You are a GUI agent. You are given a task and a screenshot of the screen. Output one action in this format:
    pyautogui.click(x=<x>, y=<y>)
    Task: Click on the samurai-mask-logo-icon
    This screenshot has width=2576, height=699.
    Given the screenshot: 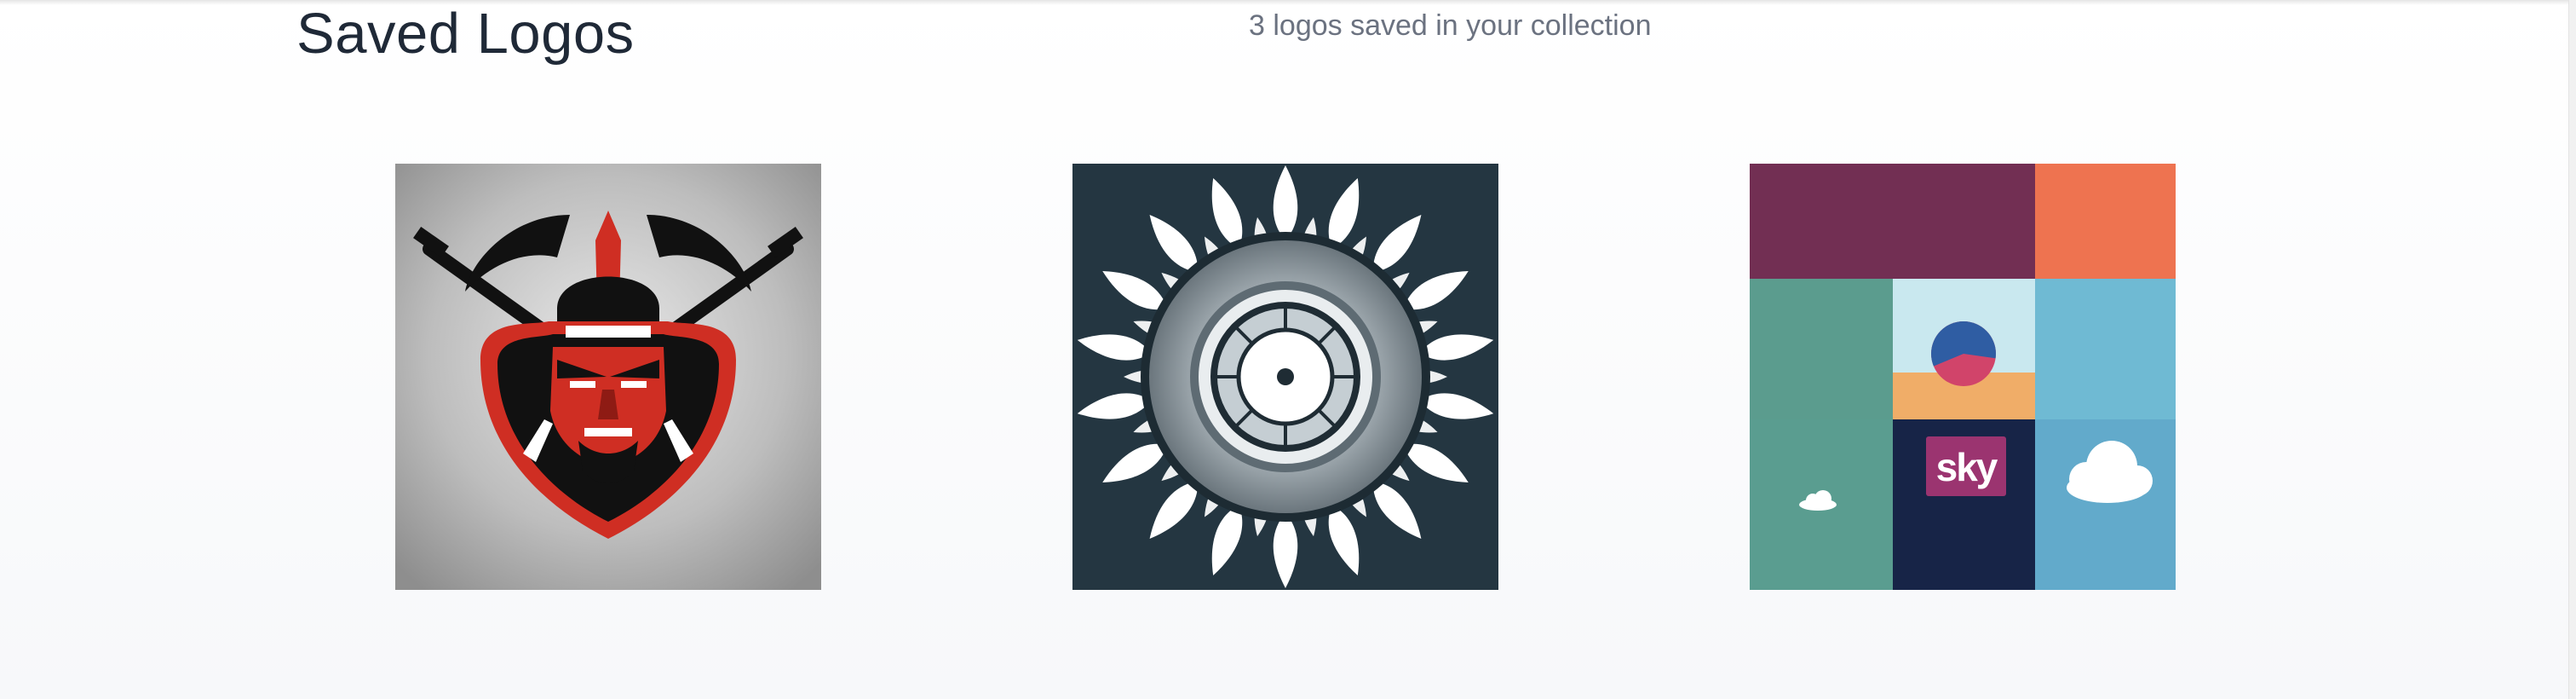 What is the action you would take?
    pyautogui.click(x=608, y=377)
    